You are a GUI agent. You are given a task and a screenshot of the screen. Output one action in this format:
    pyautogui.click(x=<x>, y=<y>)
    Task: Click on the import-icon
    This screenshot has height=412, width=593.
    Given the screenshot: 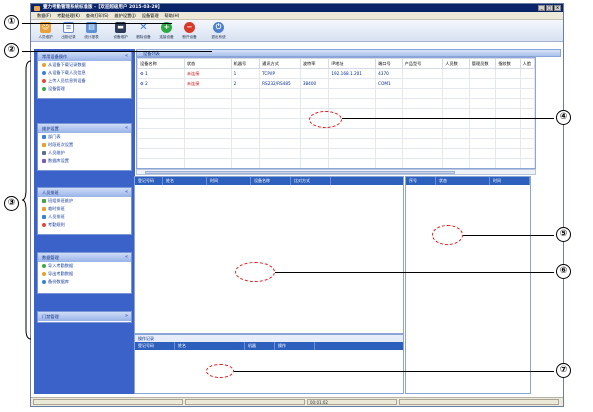 What is the action you would take?
    pyautogui.click(x=44, y=266)
    